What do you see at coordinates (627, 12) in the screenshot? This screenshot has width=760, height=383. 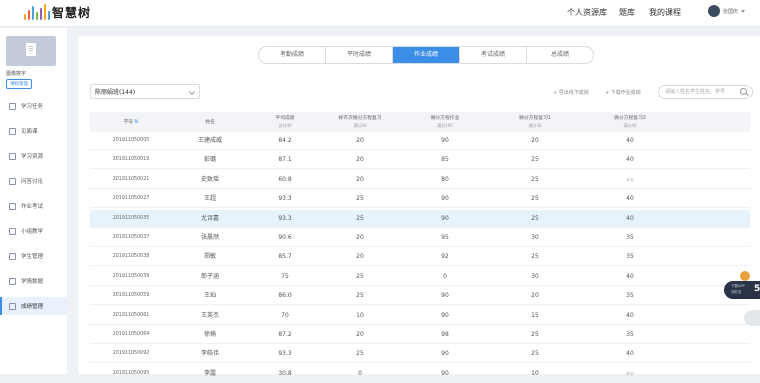 I see `nav-question-bank: 题库` at bounding box center [627, 12].